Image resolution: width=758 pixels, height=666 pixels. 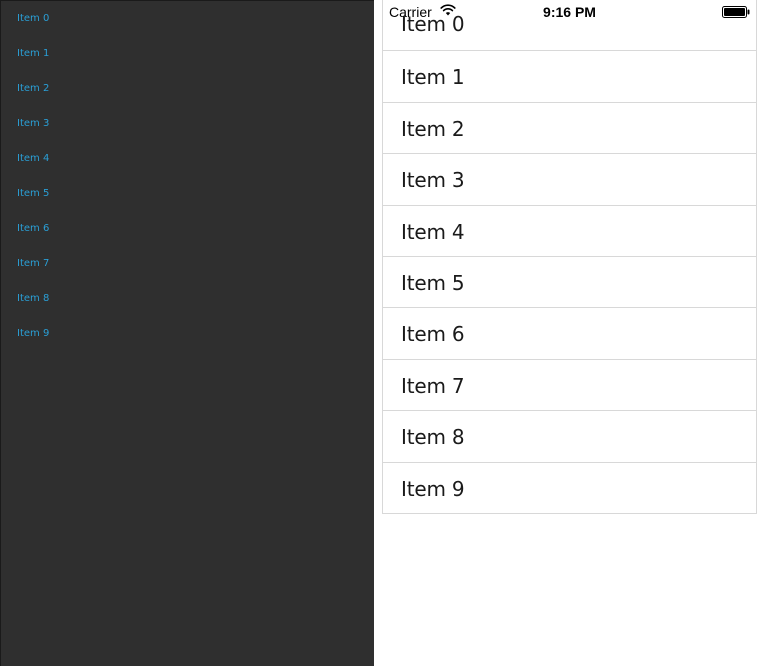 I want to click on left-list-item: Item 8, so click(x=33, y=310).